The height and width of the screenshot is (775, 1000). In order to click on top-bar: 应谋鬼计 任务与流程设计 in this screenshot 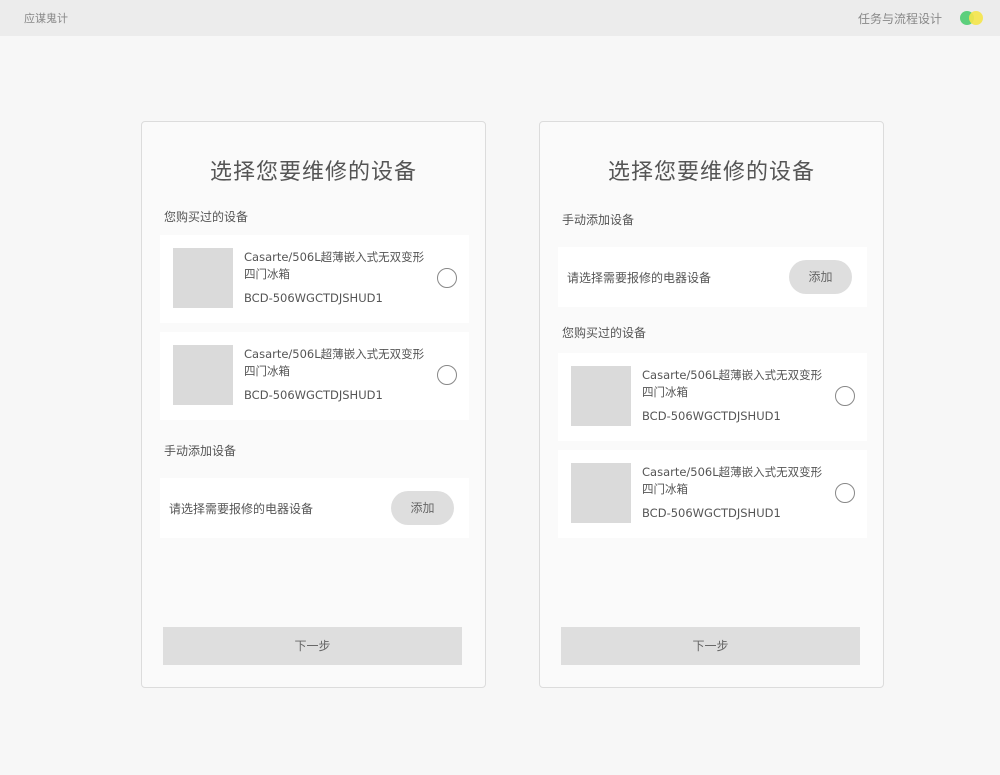, I will do `click(500, 18)`.